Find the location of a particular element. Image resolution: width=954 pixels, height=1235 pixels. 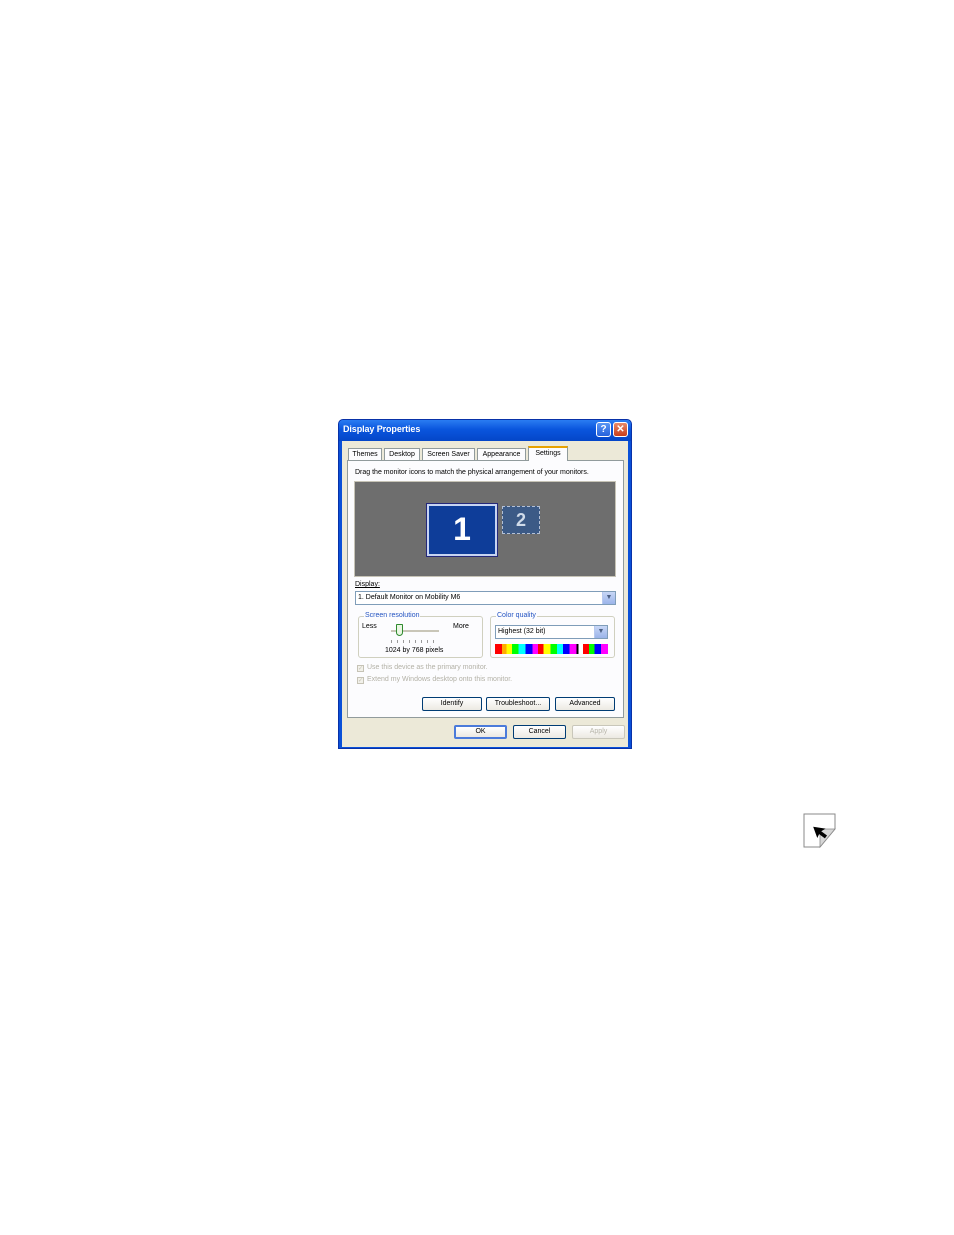

color-spectrum-bar is located at coordinates (551, 649).